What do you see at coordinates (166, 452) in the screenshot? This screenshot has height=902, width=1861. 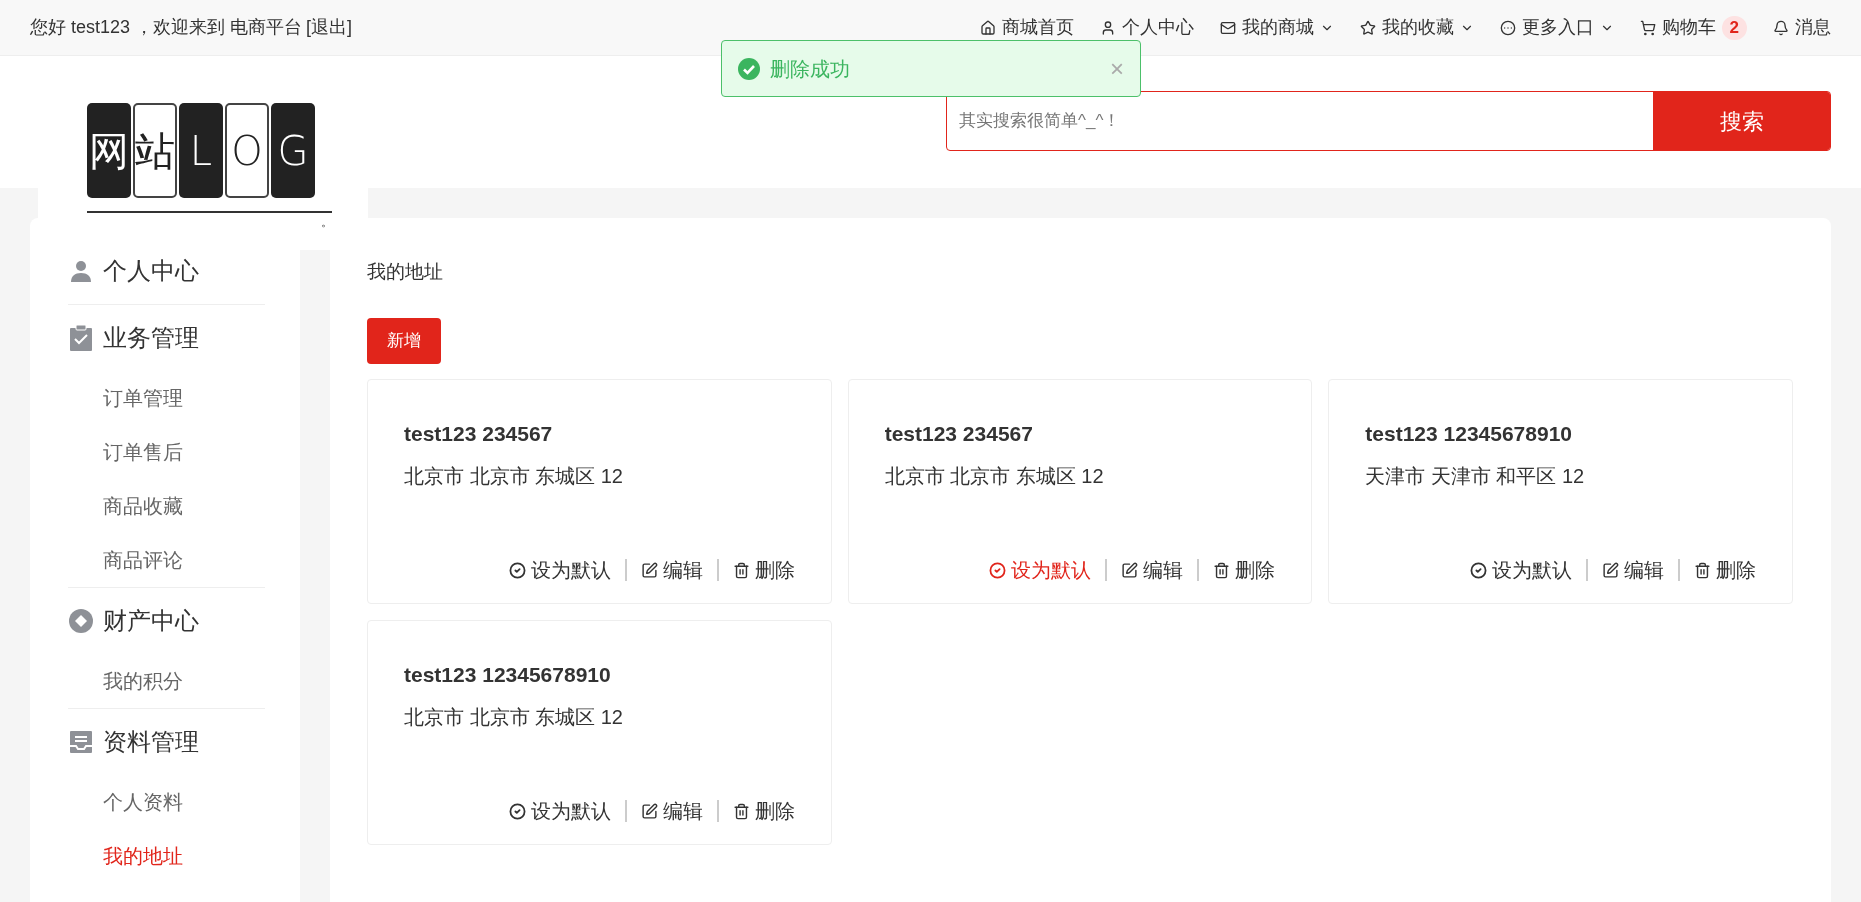 I see `sidebar-item: 订单售后` at bounding box center [166, 452].